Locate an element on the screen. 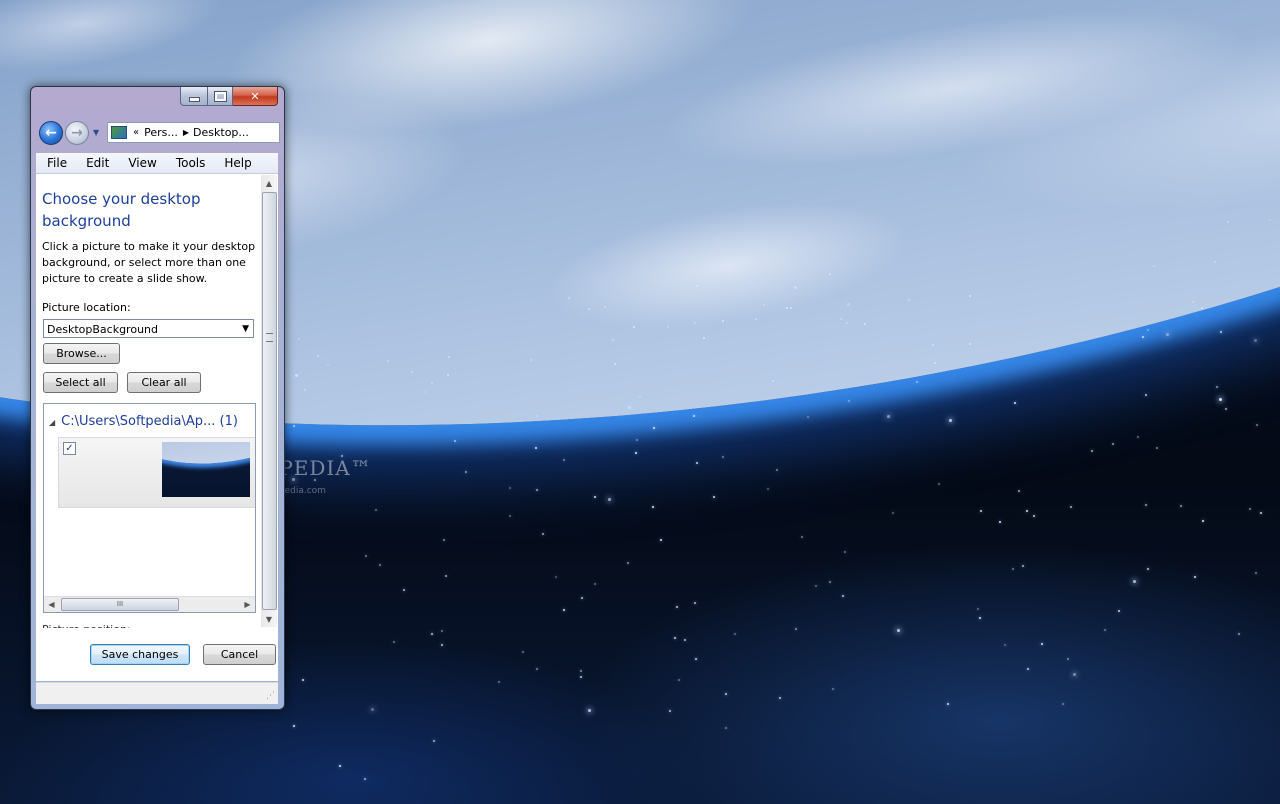  close-icon: ✕ is located at coordinates (255, 96).